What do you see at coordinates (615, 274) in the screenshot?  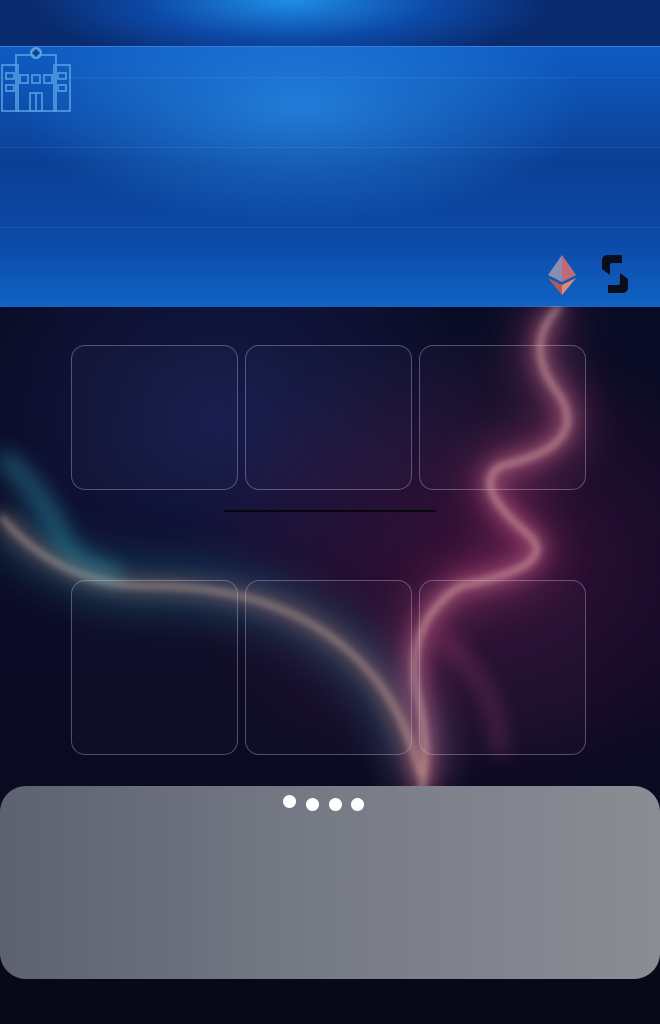 I see `sync-icon` at bounding box center [615, 274].